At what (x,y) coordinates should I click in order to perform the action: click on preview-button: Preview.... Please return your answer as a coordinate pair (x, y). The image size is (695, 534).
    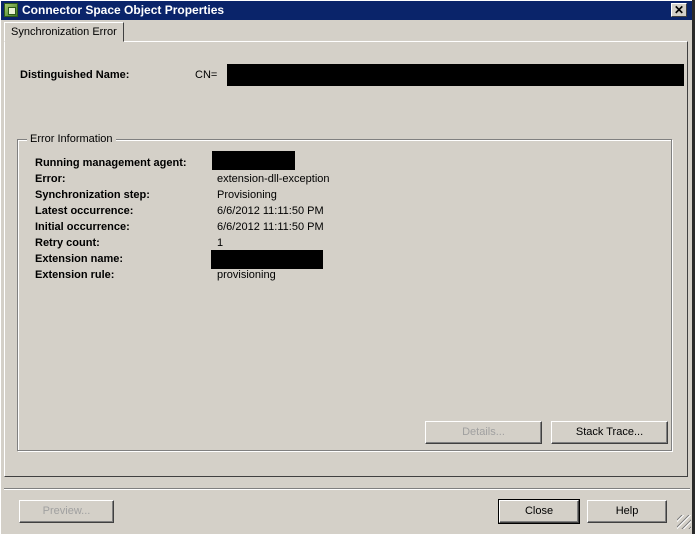
    Looking at the image, I should click on (66, 511).